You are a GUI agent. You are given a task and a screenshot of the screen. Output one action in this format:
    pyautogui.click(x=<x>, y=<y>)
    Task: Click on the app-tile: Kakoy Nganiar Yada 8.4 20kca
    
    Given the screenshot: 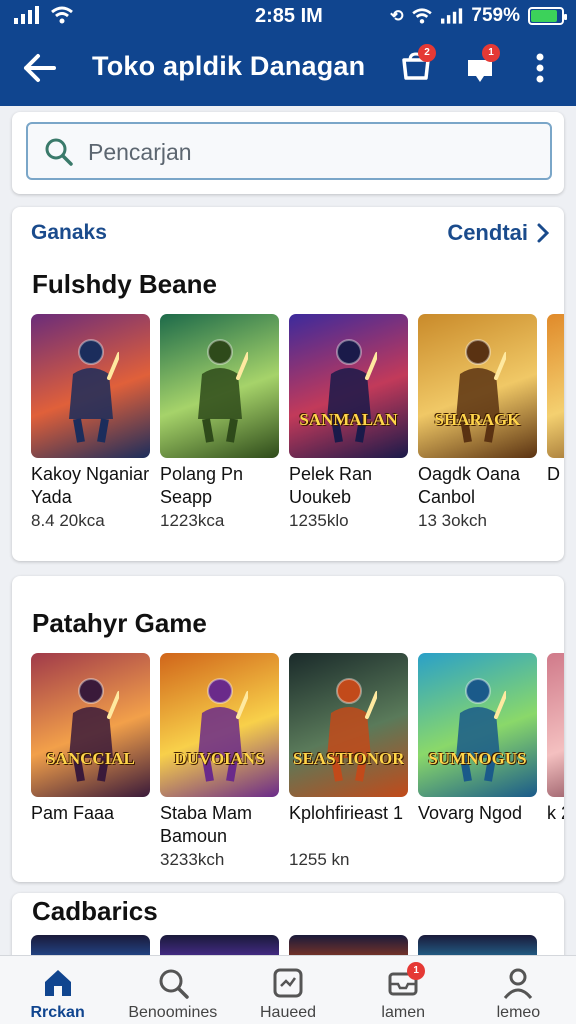 What is the action you would take?
    pyautogui.click(x=90, y=422)
    